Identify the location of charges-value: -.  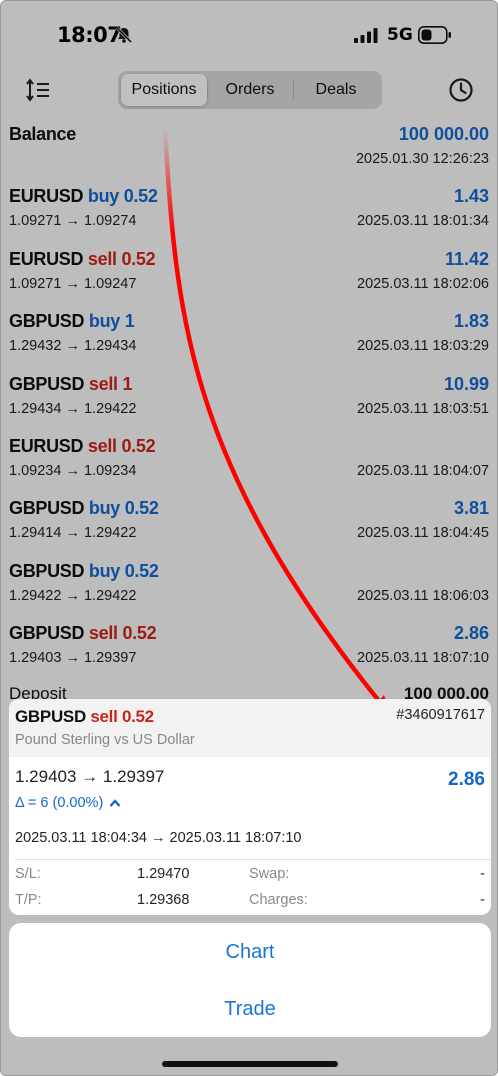
(482, 900).